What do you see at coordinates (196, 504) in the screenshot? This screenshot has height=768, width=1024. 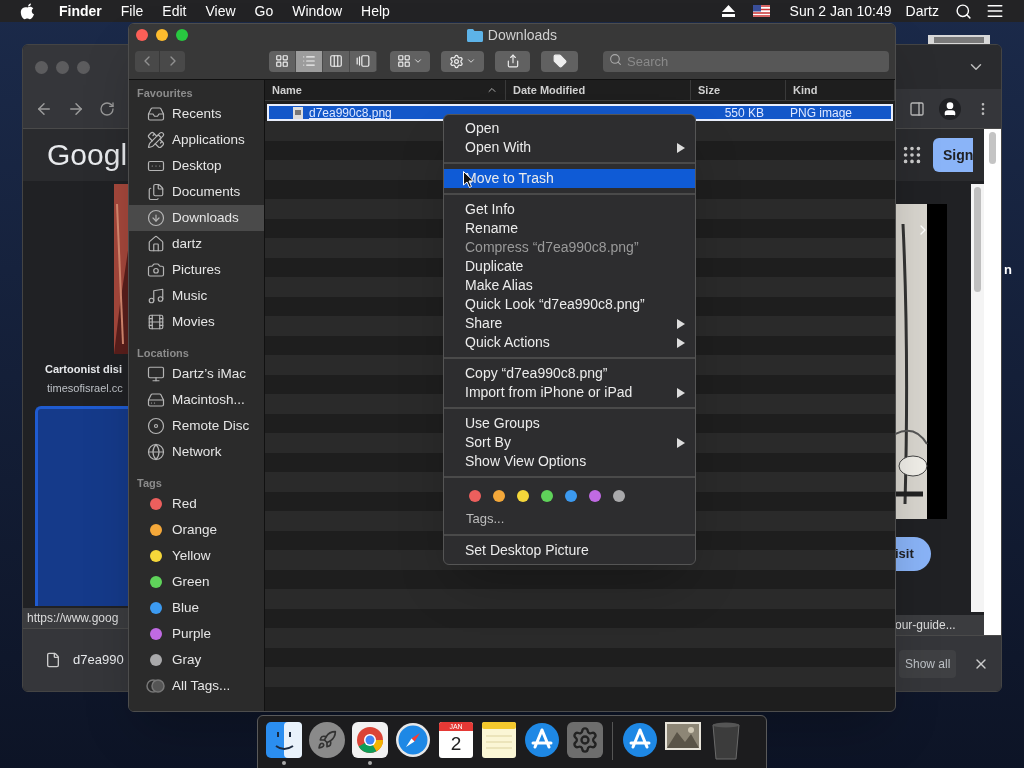 I see `sidebar-item: Red` at bounding box center [196, 504].